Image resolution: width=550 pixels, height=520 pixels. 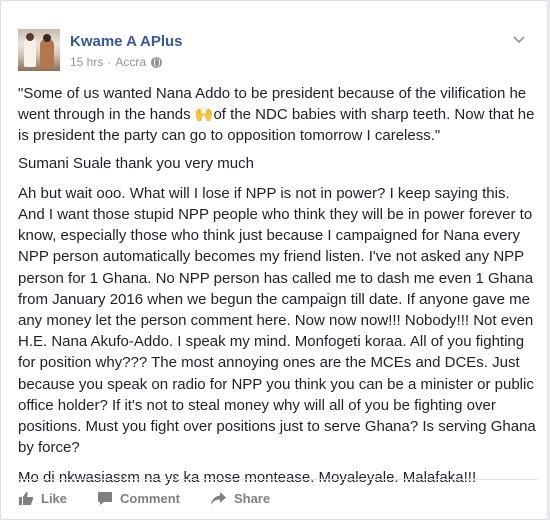 I want to click on post-paragraph: Sumani Suale thank you very much, so click(x=136, y=163).